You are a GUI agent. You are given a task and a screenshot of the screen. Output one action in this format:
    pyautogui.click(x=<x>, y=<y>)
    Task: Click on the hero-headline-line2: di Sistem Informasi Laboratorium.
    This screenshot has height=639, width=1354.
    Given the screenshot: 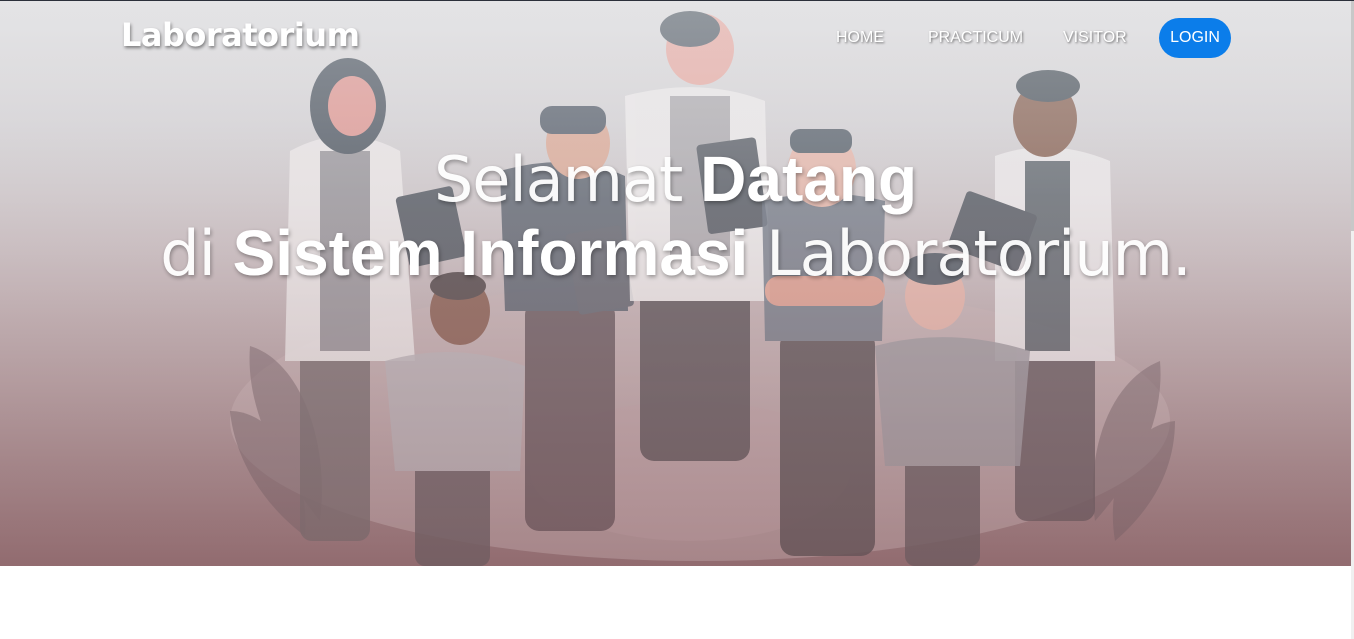 What is the action you would take?
    pyautogui.click(x=675, y=253)
    